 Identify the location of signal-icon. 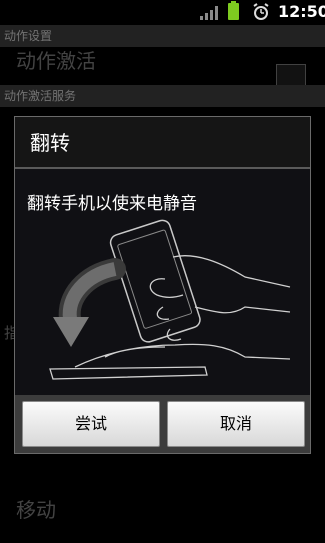
(209, 13).